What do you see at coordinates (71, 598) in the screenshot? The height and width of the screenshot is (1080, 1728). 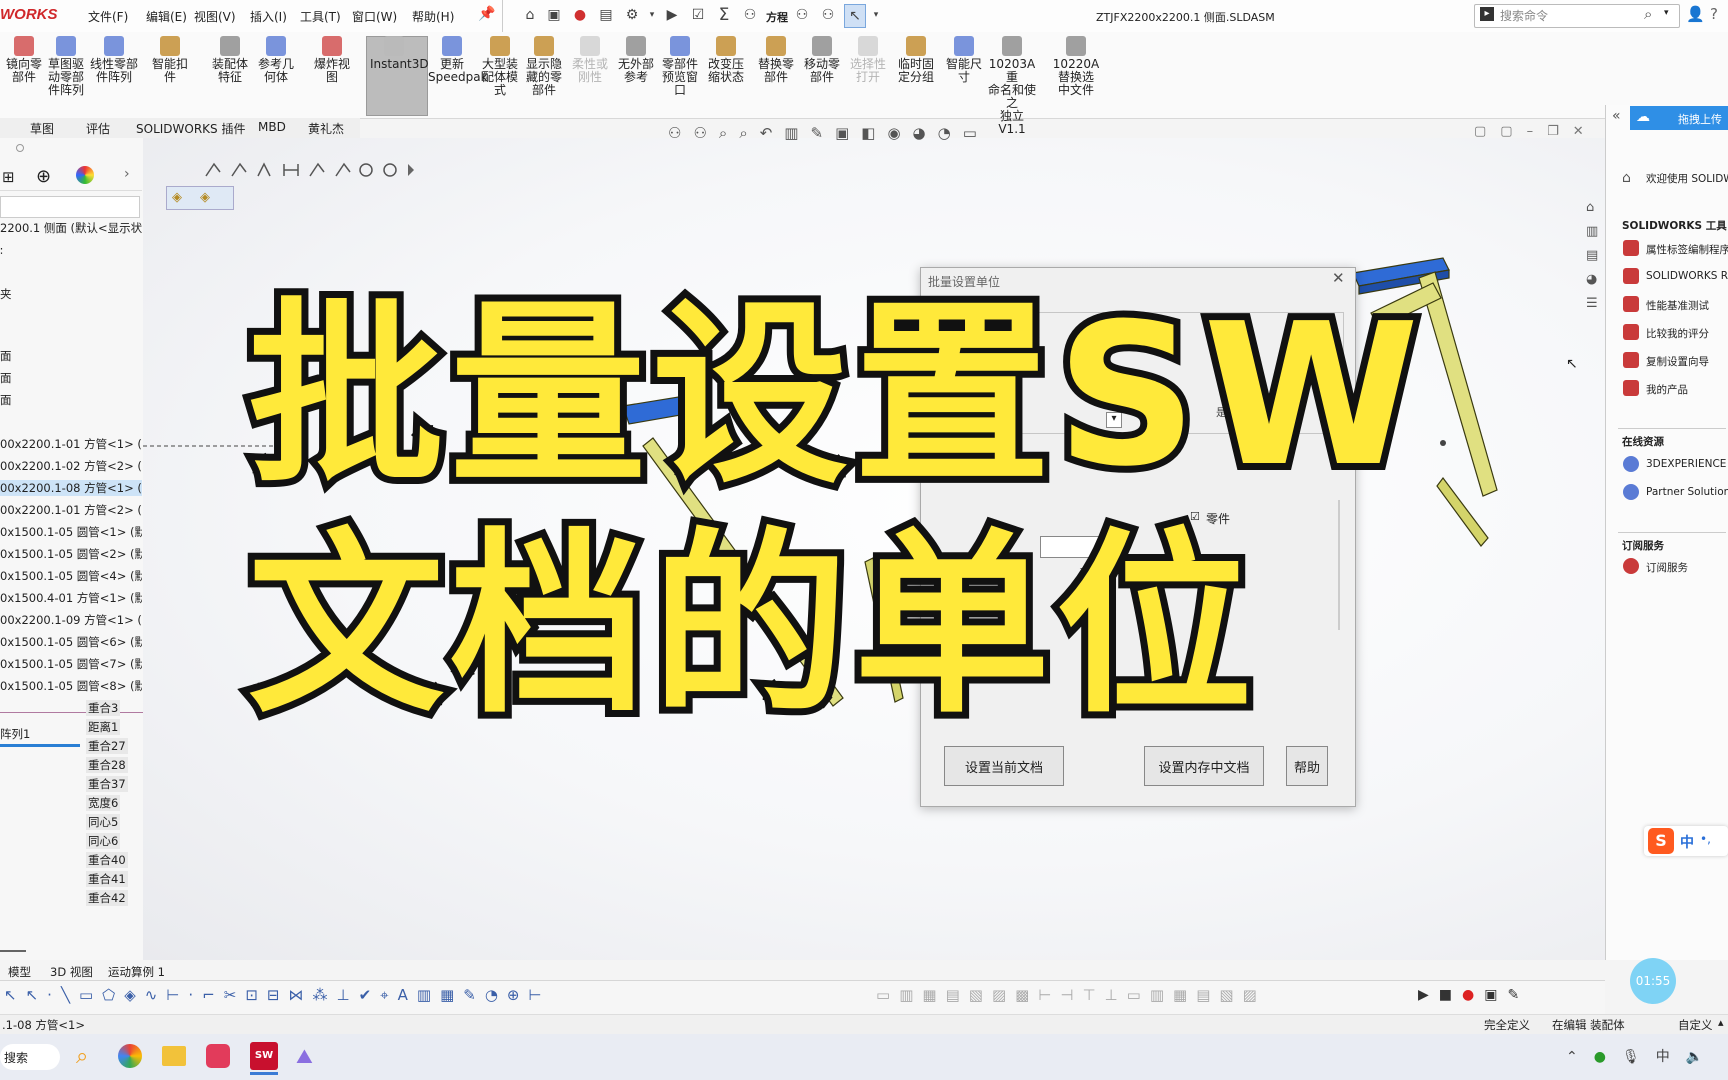 I see `tree-item: 0x1500.4-01 方管<1> (默` at bounding box center [71, 598].